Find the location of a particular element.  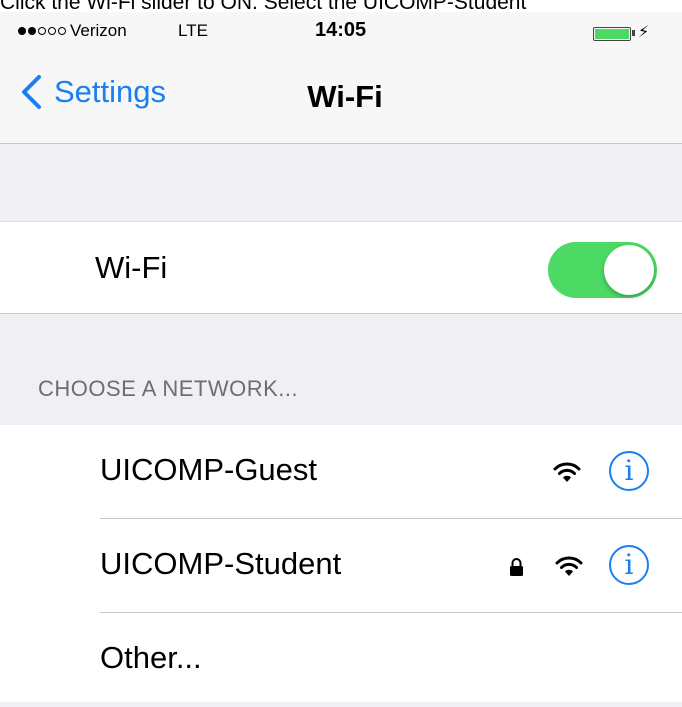

wifi-toggle-row: Wi-Fi is located at coordinates (341, 267).